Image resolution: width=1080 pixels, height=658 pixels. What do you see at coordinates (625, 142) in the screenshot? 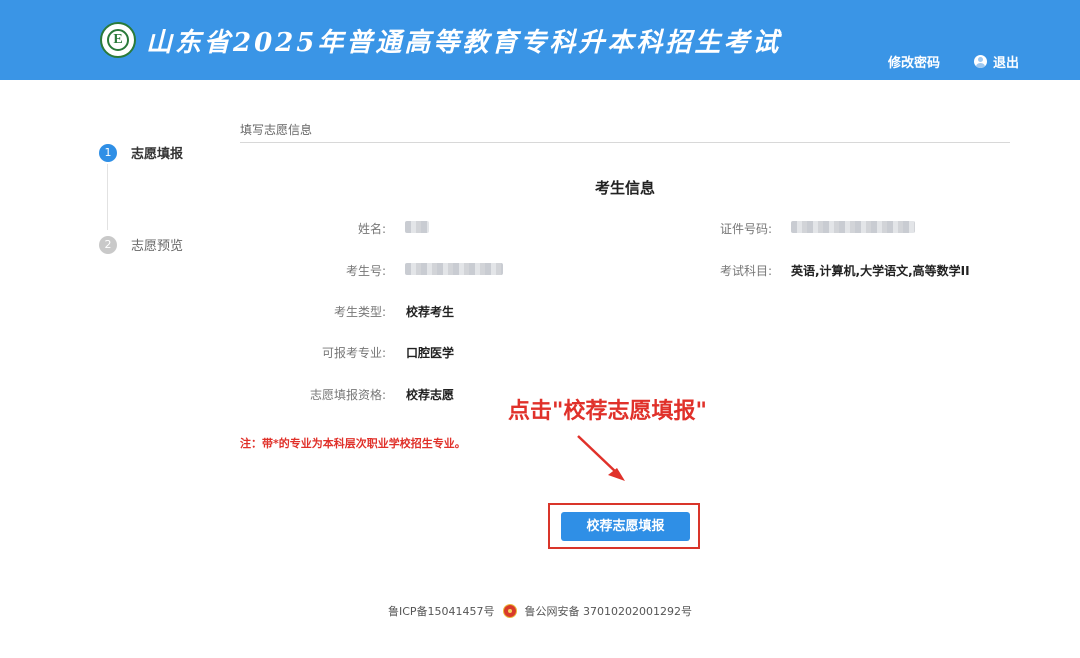
I see `section-divider` at bounding box center [625, 142].